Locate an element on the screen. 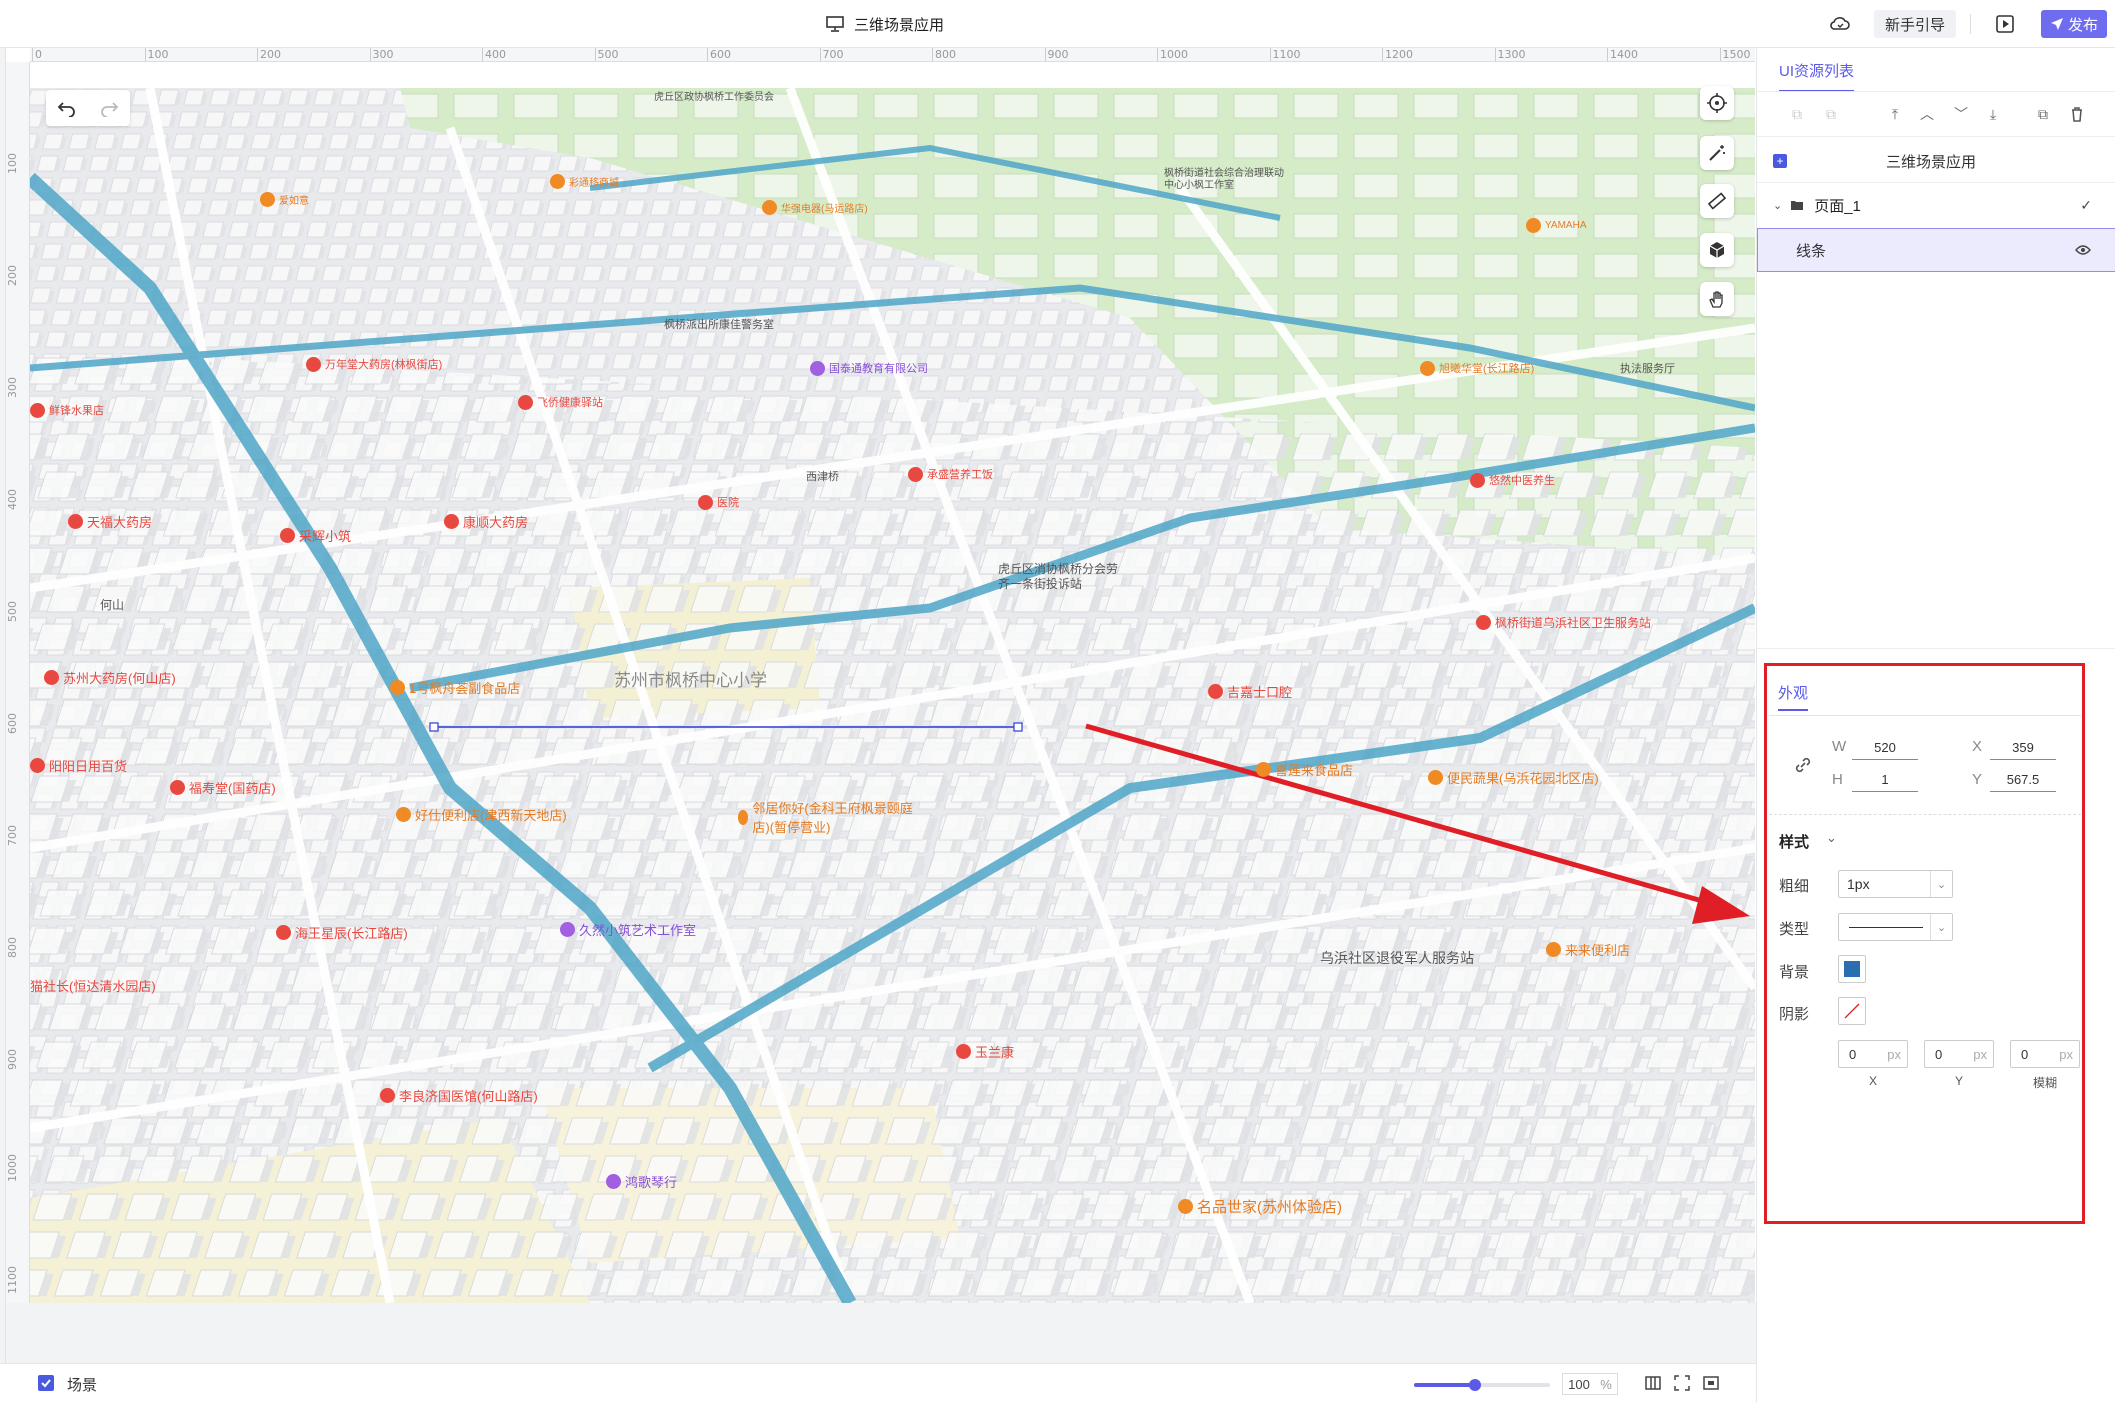  map-poi: 1号枫舟荟副食品店 is located at coordinates (455, 687).